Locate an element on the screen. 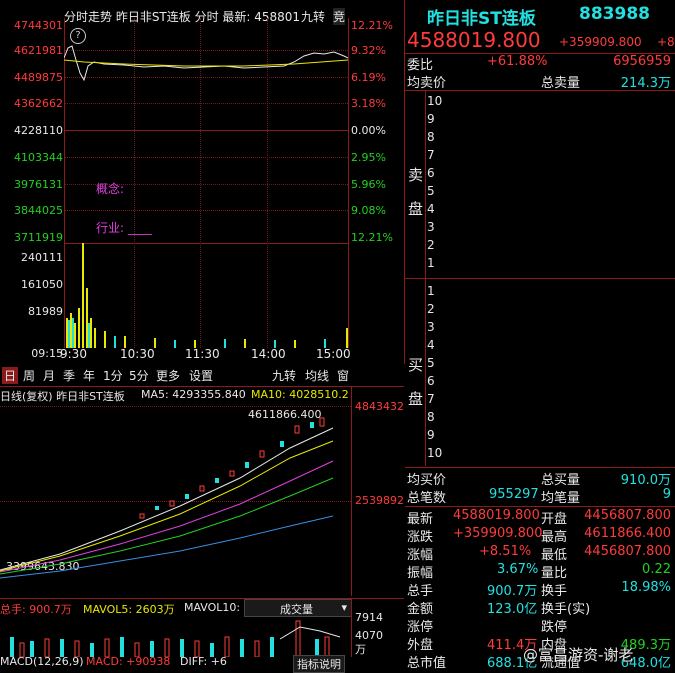  mavol5: MAVOL5: 2603万 is located at coordinates (129, 609).